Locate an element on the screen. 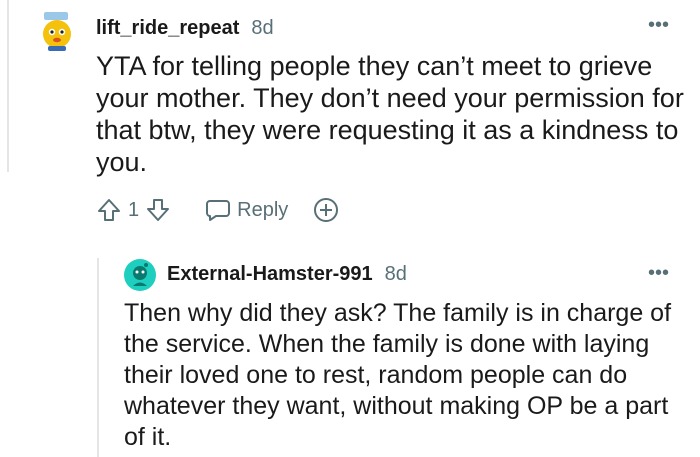 The width and height of the screenshot is (700, 457). username-link: lift_ride_repeat is located at coordinates (167, 28).